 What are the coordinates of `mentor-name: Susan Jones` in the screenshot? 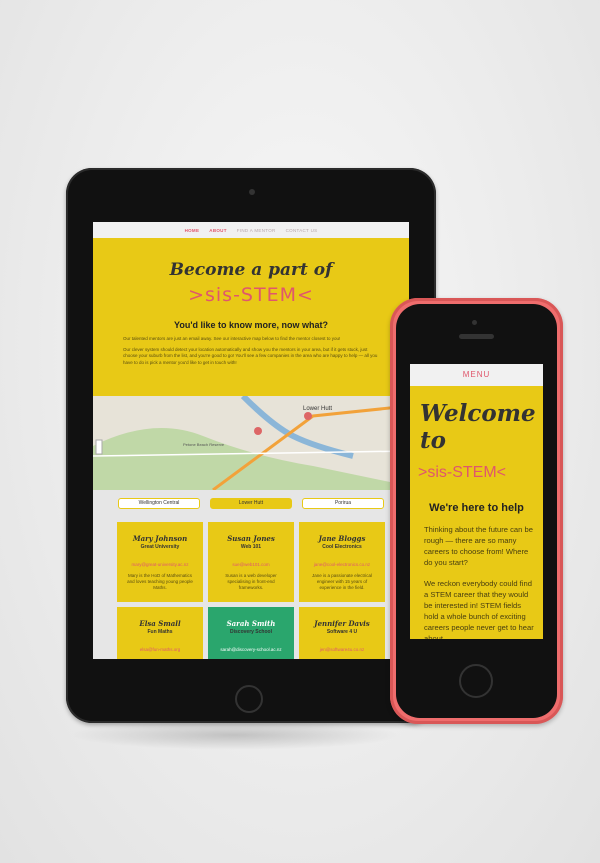 It's located at (251, 538).